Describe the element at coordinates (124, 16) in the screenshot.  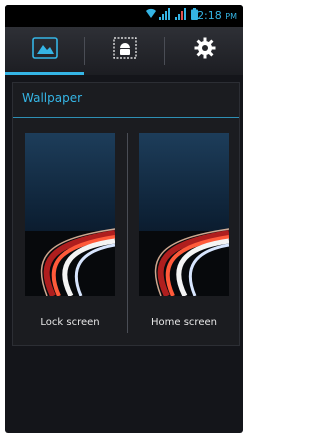
I see `status-bar: 2:18 PM` at that location.